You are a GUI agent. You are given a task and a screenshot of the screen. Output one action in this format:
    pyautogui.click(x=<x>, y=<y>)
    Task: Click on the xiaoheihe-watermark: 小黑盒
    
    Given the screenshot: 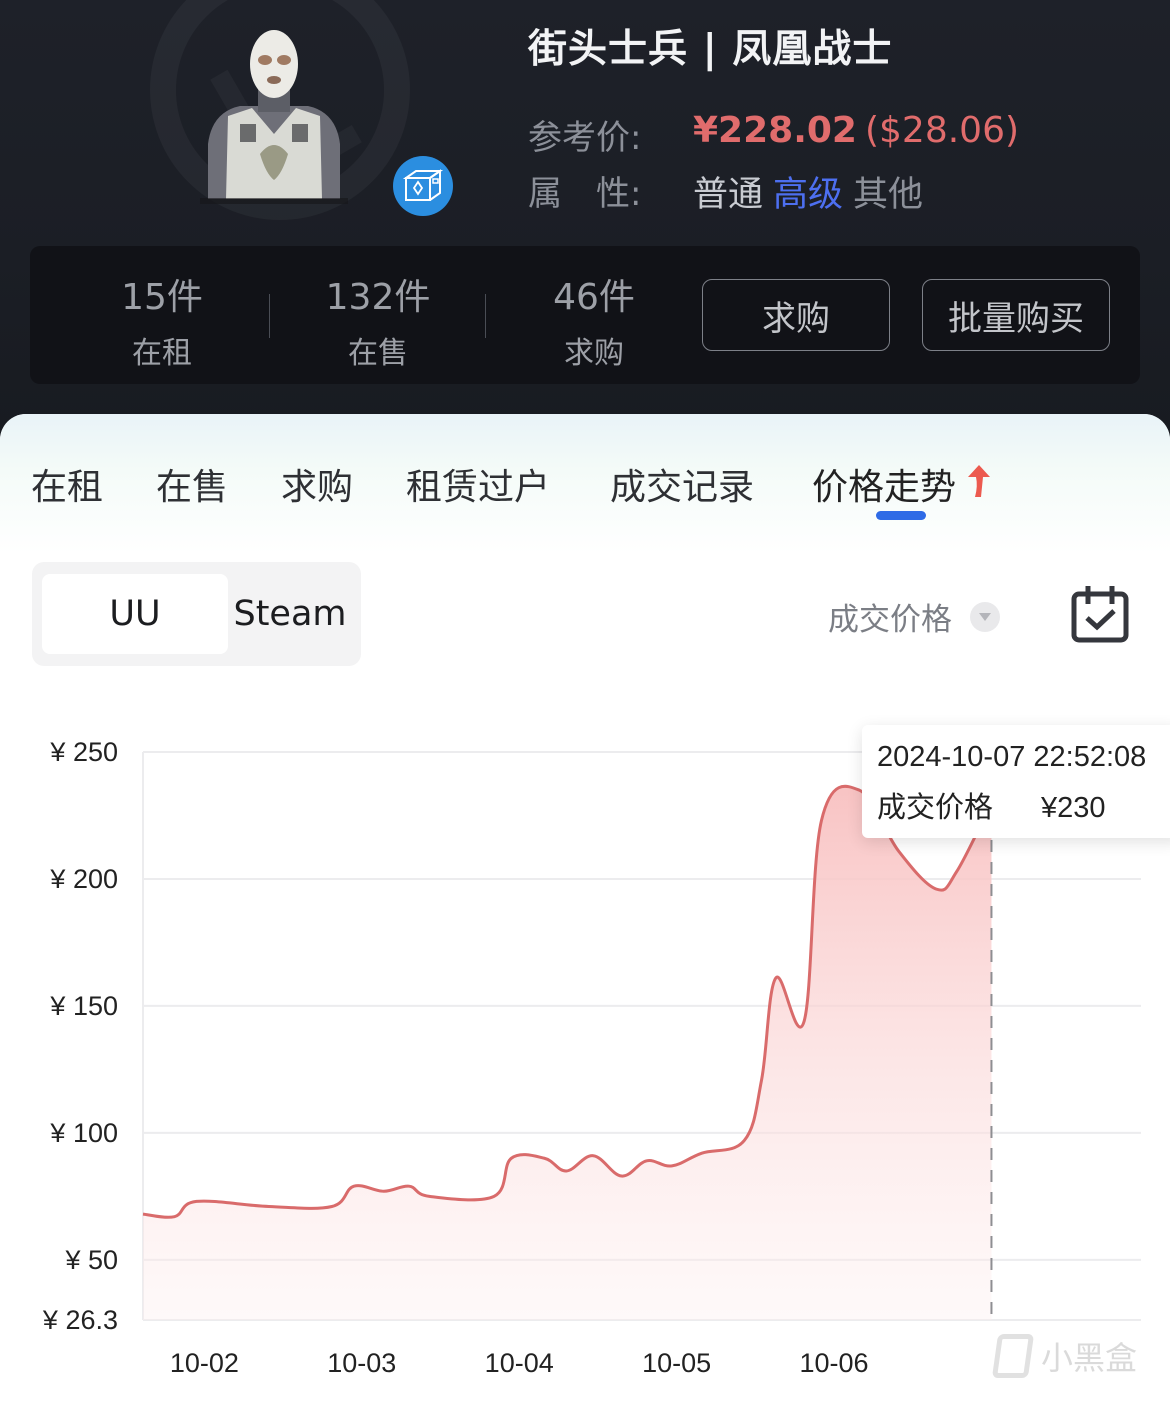 What is the action you would take?
    pyautogui.click(x=1064, y=1356)
    